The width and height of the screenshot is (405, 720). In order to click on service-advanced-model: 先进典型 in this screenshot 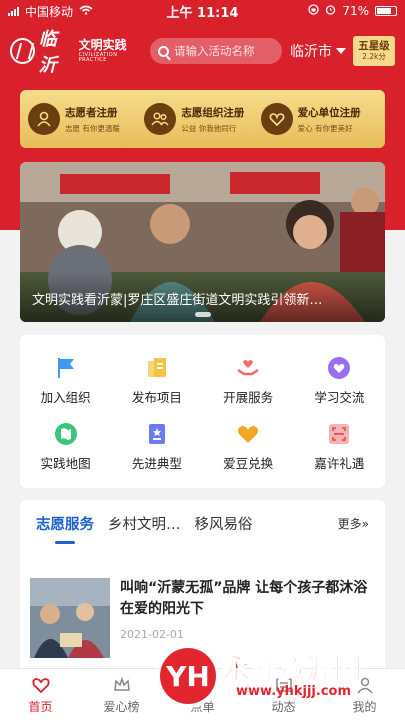, I will do `click(156, 447)`.